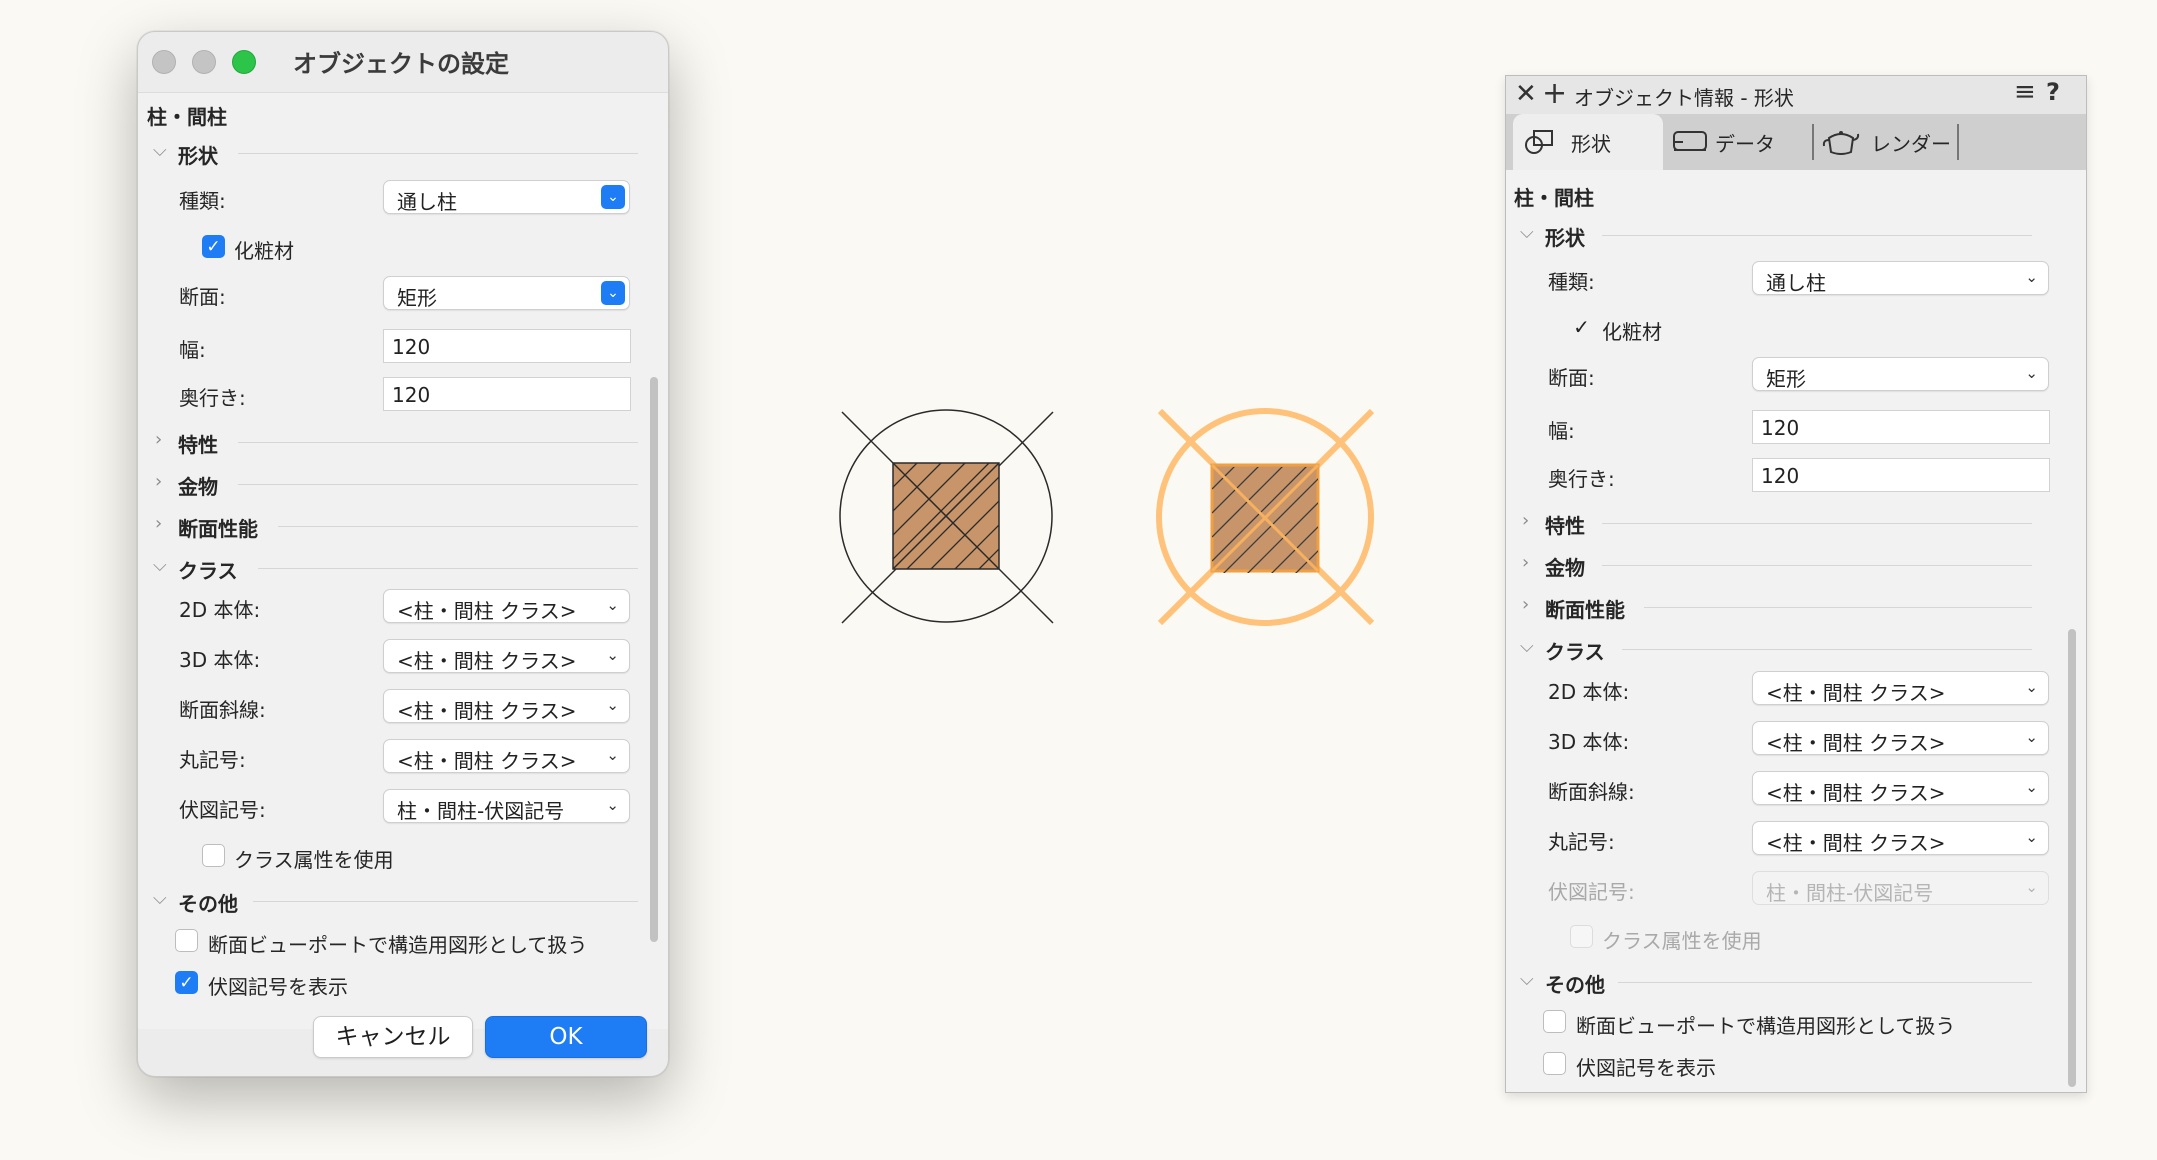  I want to click on close-window-button, so click(164, 62).